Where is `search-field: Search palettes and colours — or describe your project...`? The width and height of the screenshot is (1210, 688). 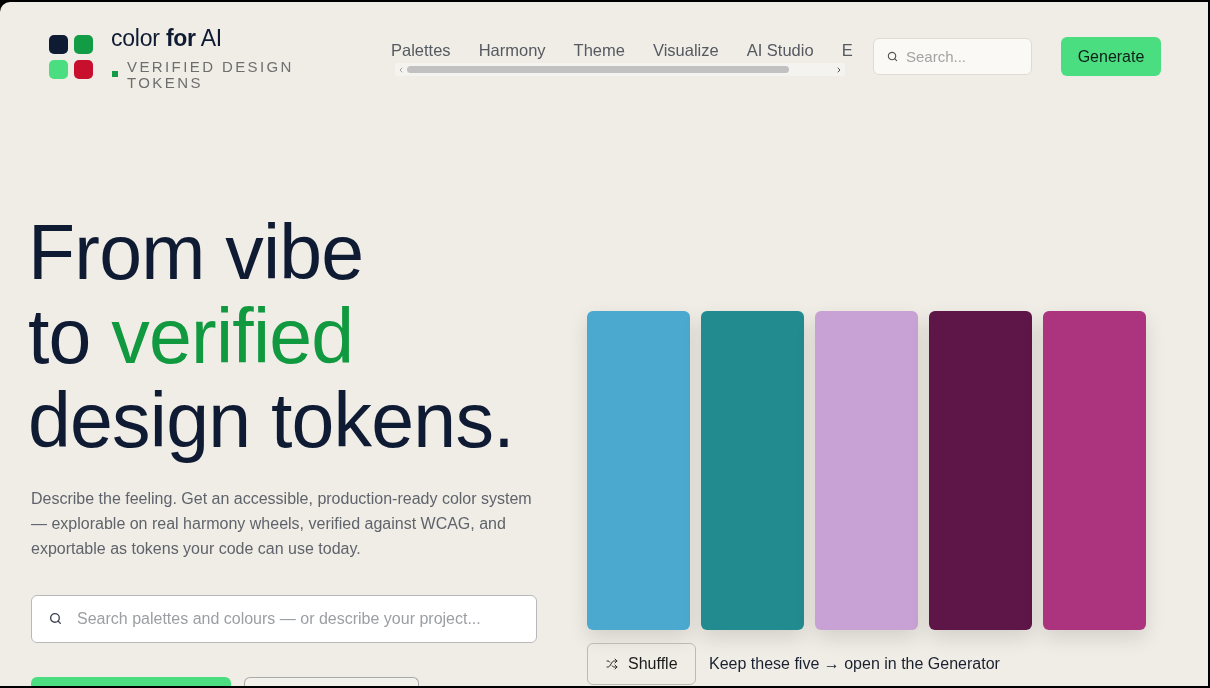 search-field: Search palettes and colours — or describe your project... is located at coordinates (284, 619).